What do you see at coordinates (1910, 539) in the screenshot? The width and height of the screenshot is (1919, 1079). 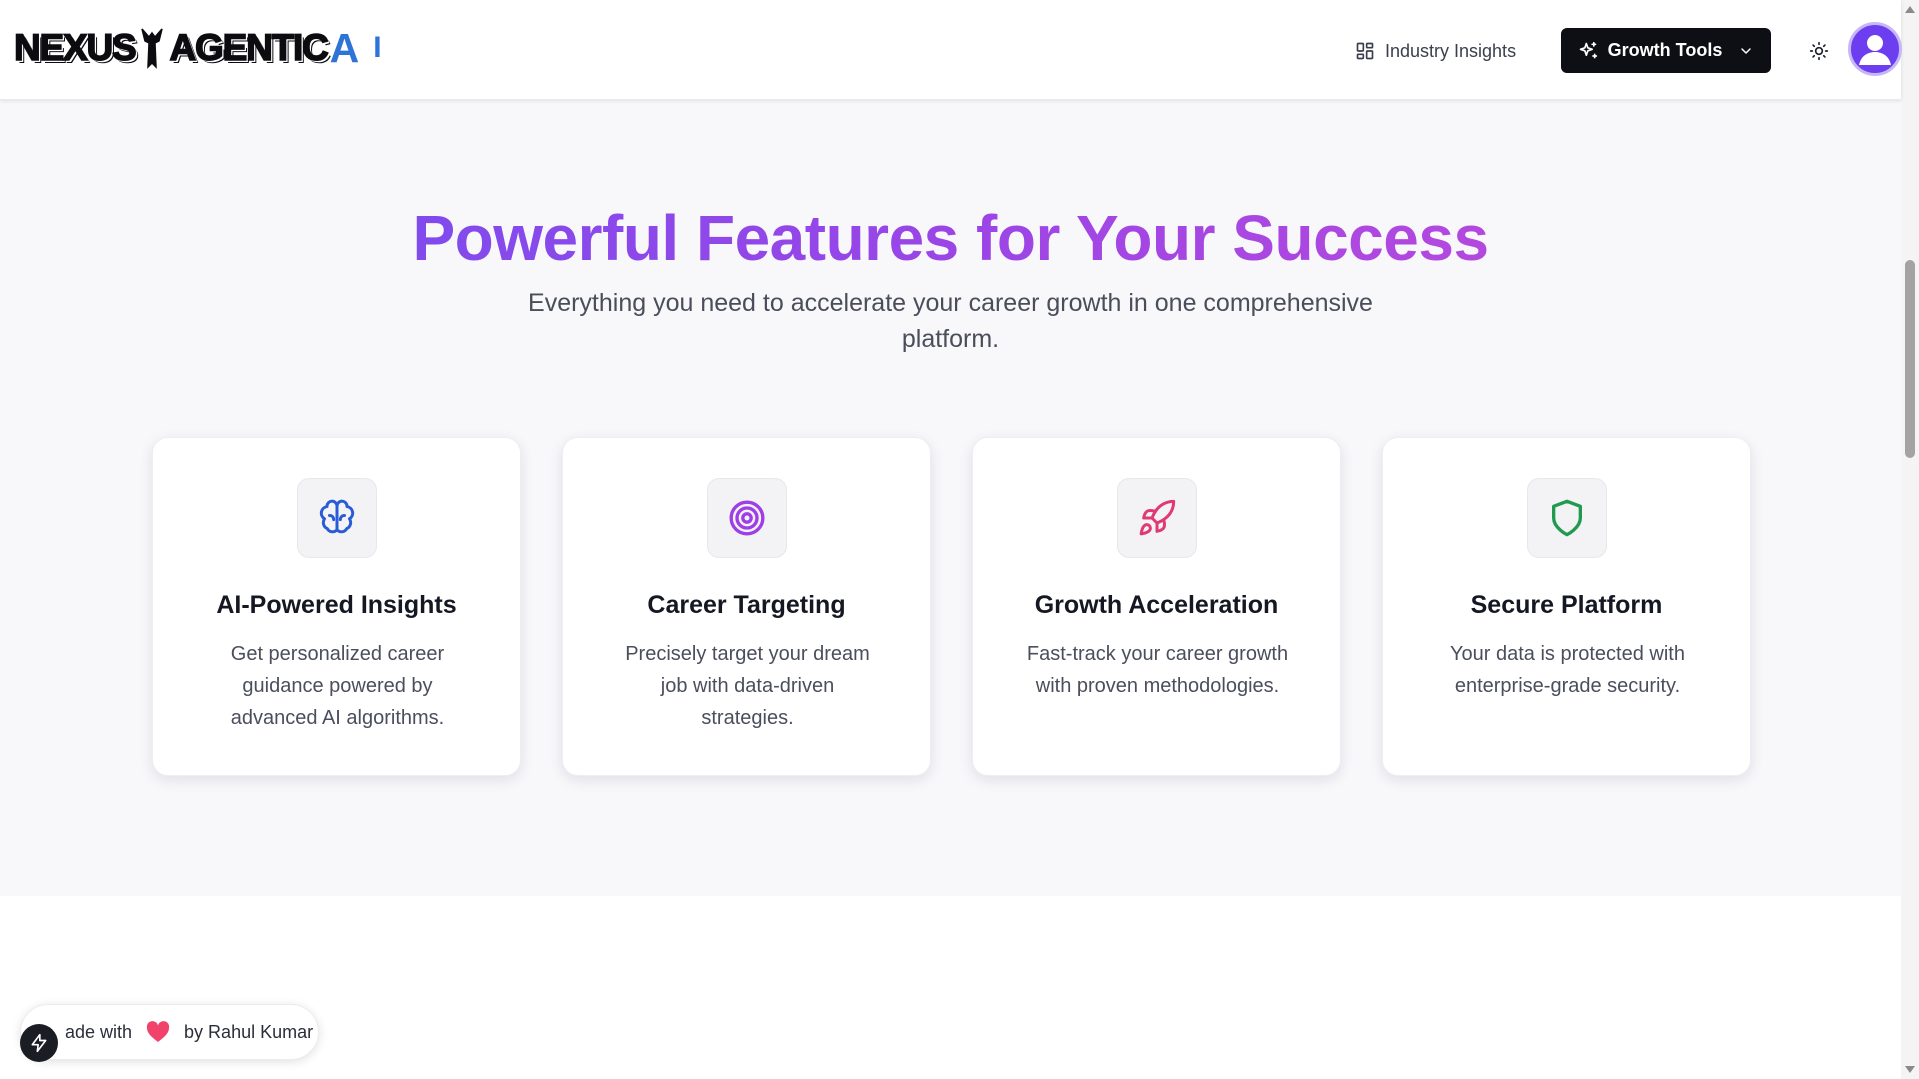 I see `page-scrollbar` at bounding box center [1910, 539].